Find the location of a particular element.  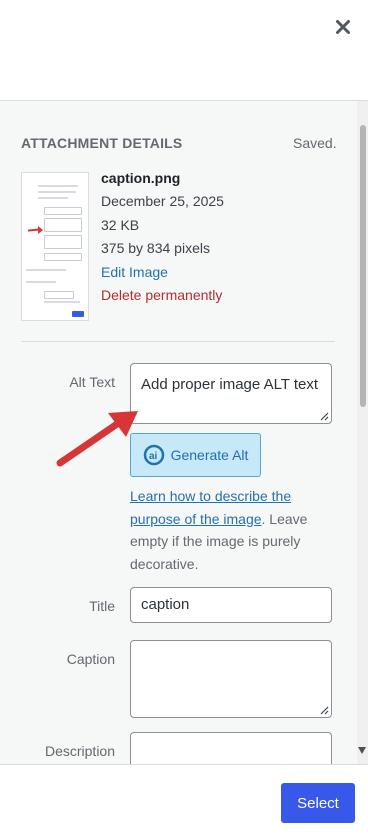

scrollbar-thumb is located at coordinates (363, 266).